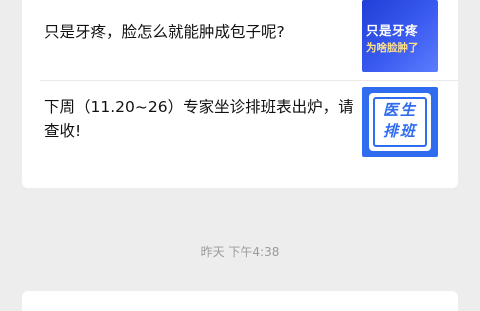  Describe the element at coordinates (392, 30) in the screenshot. I see `thumbnail-caption: 只是牙疼` at that location.